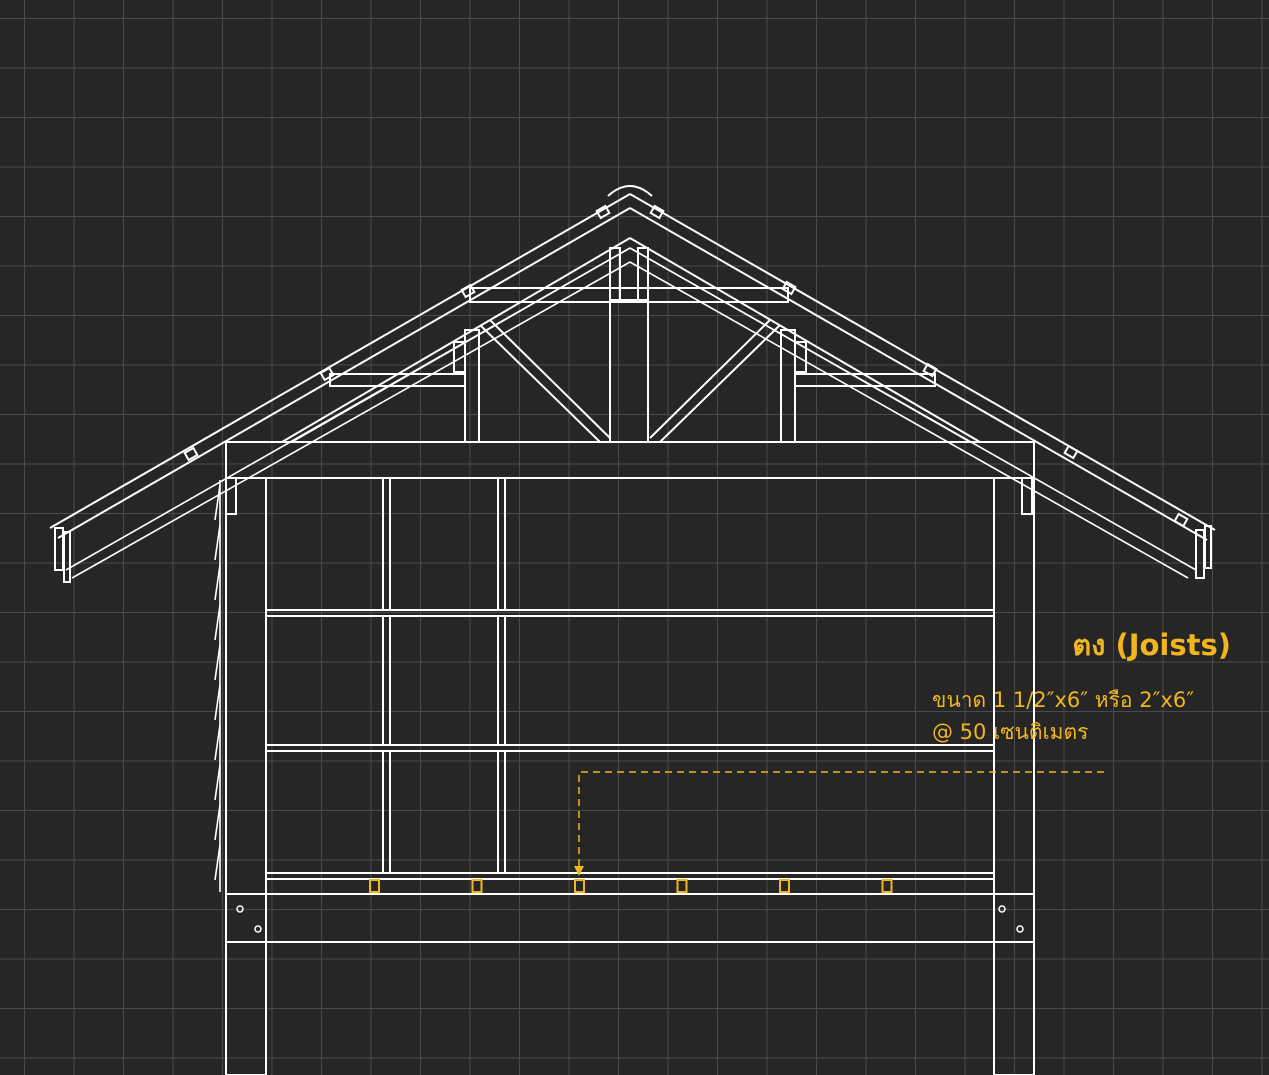  What do you see at coordinates (1151, 645) in the screenshot?
I see `joist-callout-title: ตง (Joists)` at bounding box center [1151, 645].